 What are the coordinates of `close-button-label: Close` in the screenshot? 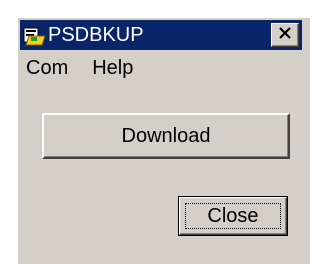 It's located at (233, 216).